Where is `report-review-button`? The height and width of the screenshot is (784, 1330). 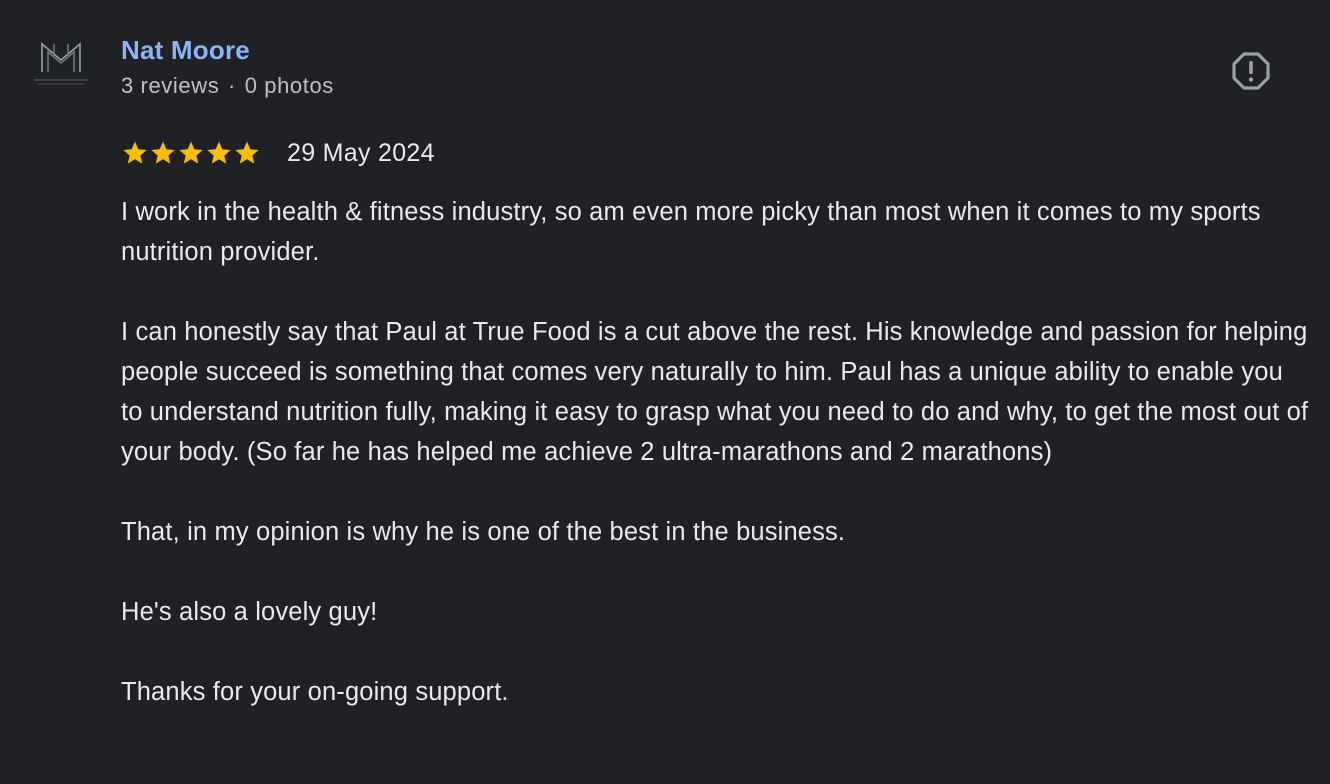 report-review-button is located at coordinates (1251, 71).